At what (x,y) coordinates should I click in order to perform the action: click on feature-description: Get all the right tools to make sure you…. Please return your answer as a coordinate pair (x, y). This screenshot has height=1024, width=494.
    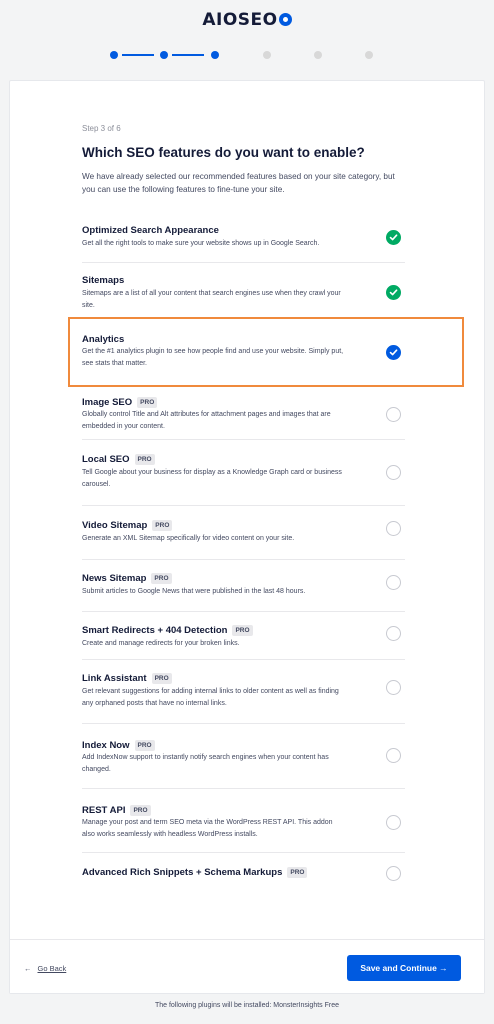
    Looking at the image, I should click on (201, 243).